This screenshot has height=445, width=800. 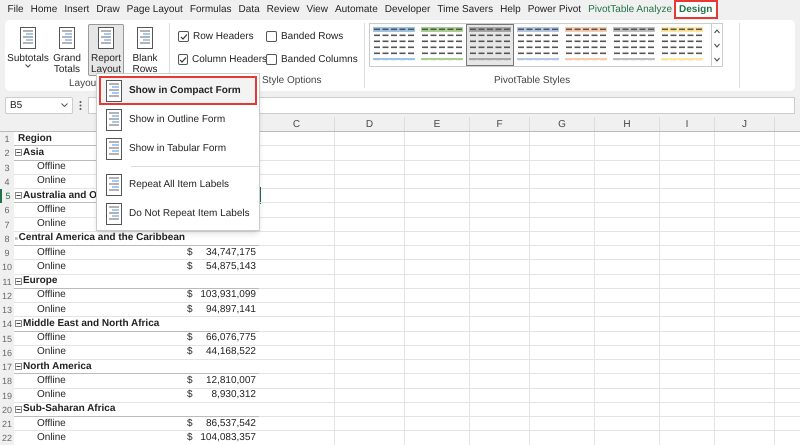 What do you see at coordinates (16, 9) in the screenshot?
I see `ribbon-tab: File` at bounding box center [16, 9].